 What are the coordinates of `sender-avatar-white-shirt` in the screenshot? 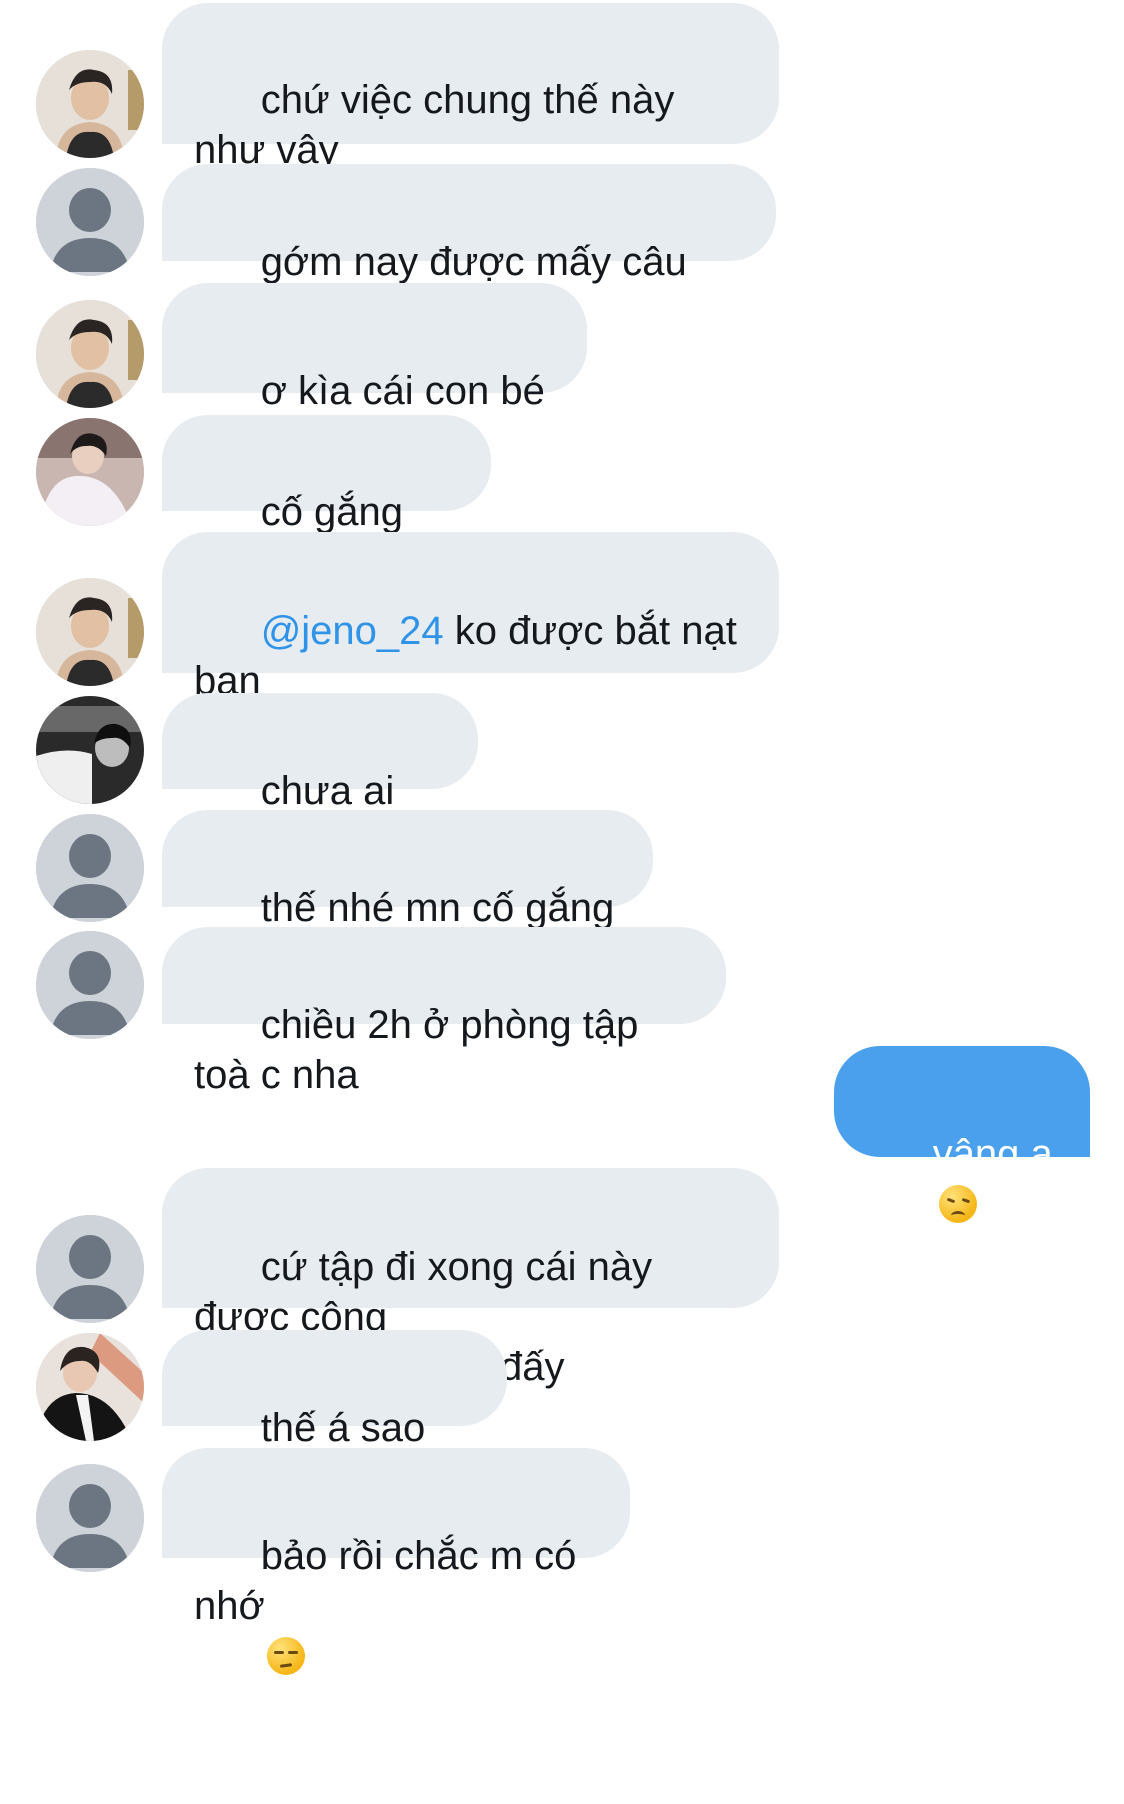 It's located at (90, 472).